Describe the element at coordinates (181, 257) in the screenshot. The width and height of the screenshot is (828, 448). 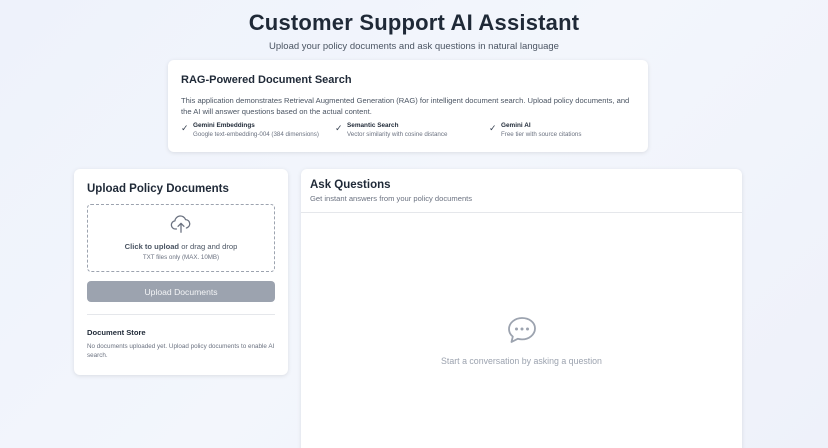
I see `dropzone-hint: TXT files only (MAX. 10MB)` at that location.